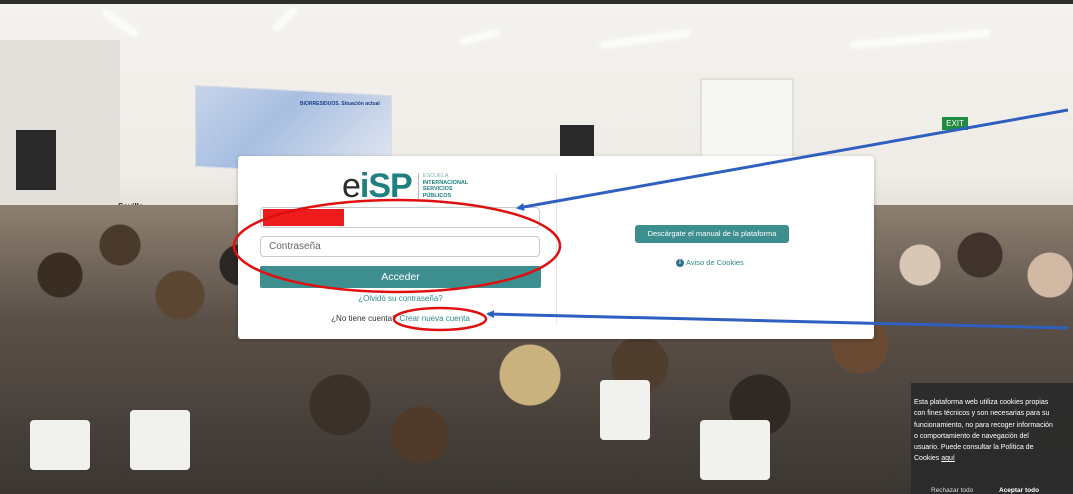 The width and height of the screenshot is (1073, 494). I want to click on create-account-link: Crear nueva cuenta, so click(435, 318).